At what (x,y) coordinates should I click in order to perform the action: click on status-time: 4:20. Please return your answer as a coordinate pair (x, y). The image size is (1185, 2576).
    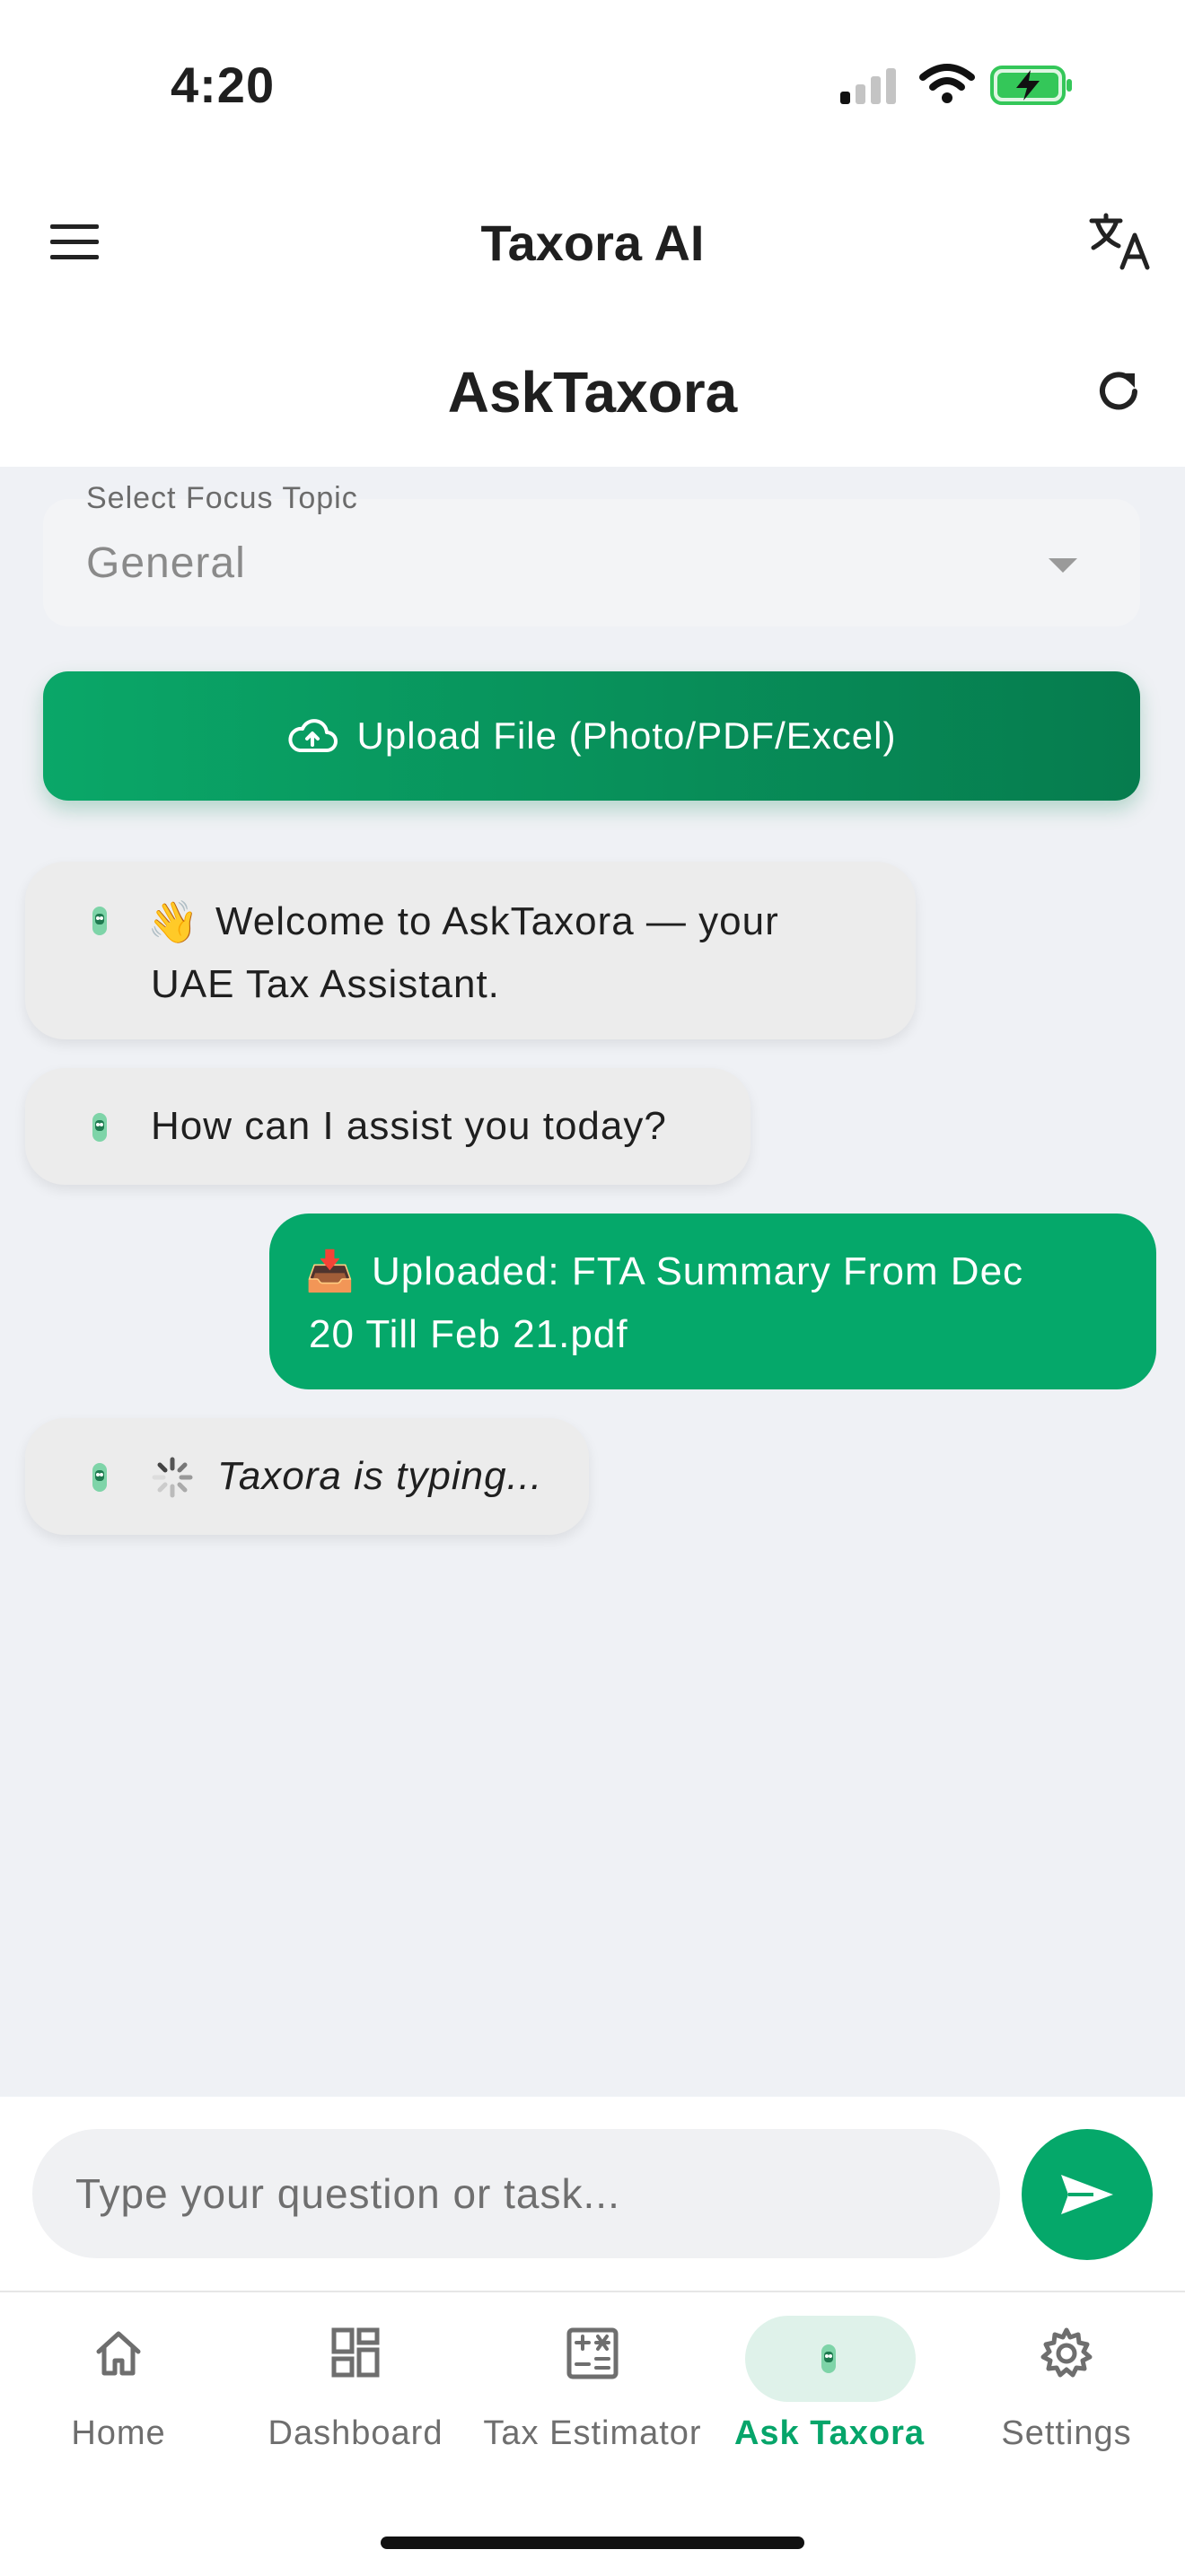
    Looking at the image, I should click on (223, 85).